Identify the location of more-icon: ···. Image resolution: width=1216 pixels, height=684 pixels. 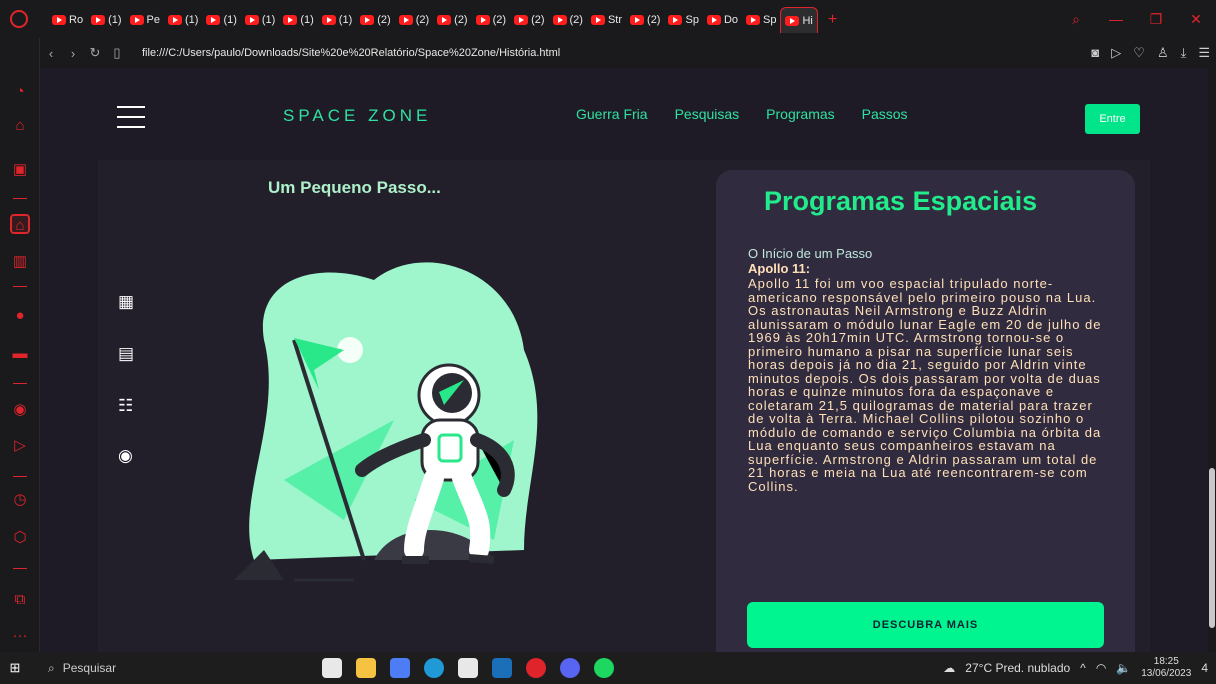
(20, 636).